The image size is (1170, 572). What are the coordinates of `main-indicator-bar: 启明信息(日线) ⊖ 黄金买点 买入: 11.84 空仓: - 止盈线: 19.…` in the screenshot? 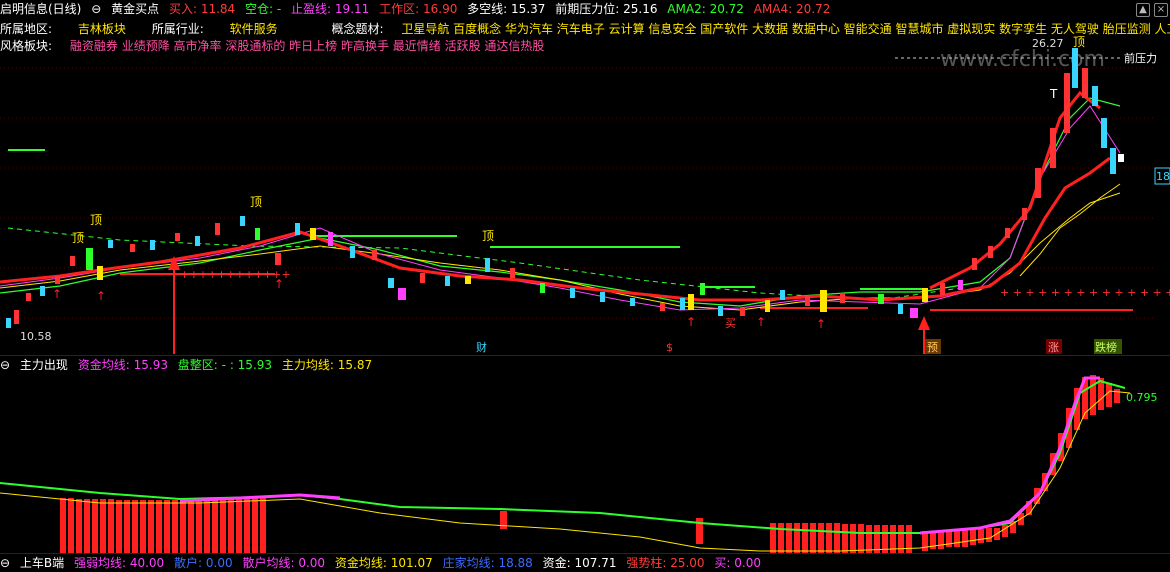 It's located at (585, 9).